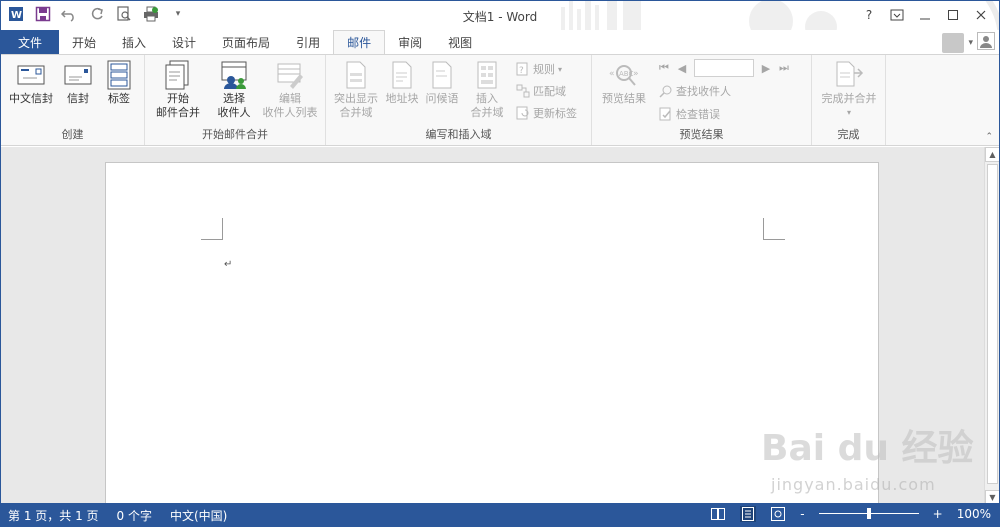 The image size is (1000, 527). Describe the element at coordinates (989, 137) in the screenshot. I see `collapse-ribbon-icon: ⌃` at that location.